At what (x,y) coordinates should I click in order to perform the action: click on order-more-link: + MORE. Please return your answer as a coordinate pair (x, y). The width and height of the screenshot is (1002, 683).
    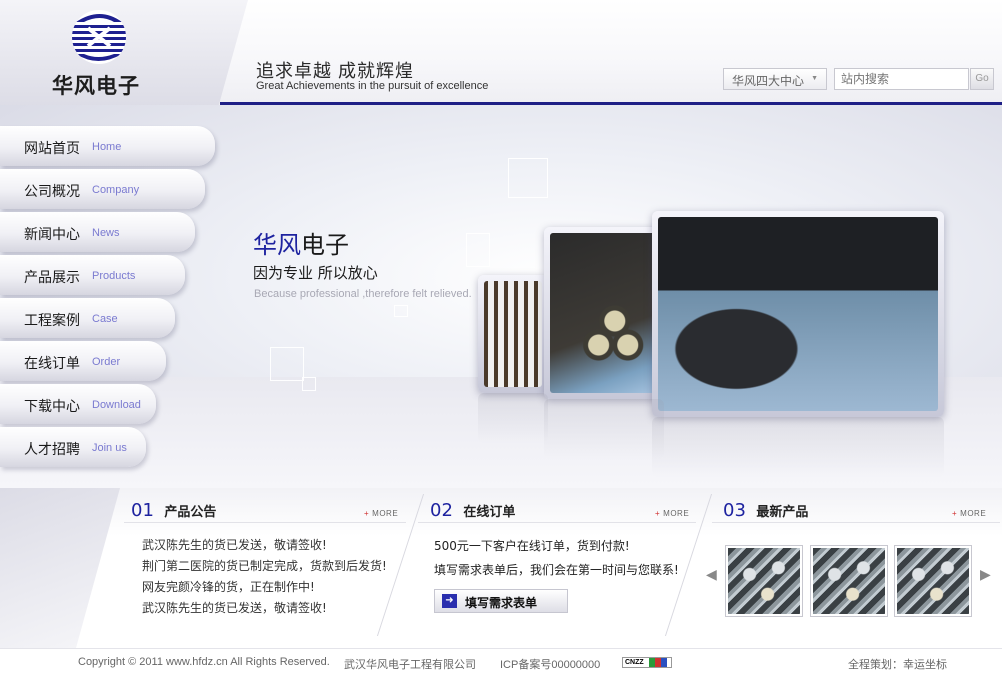
    Looking at the image, I should click on (672, 513).